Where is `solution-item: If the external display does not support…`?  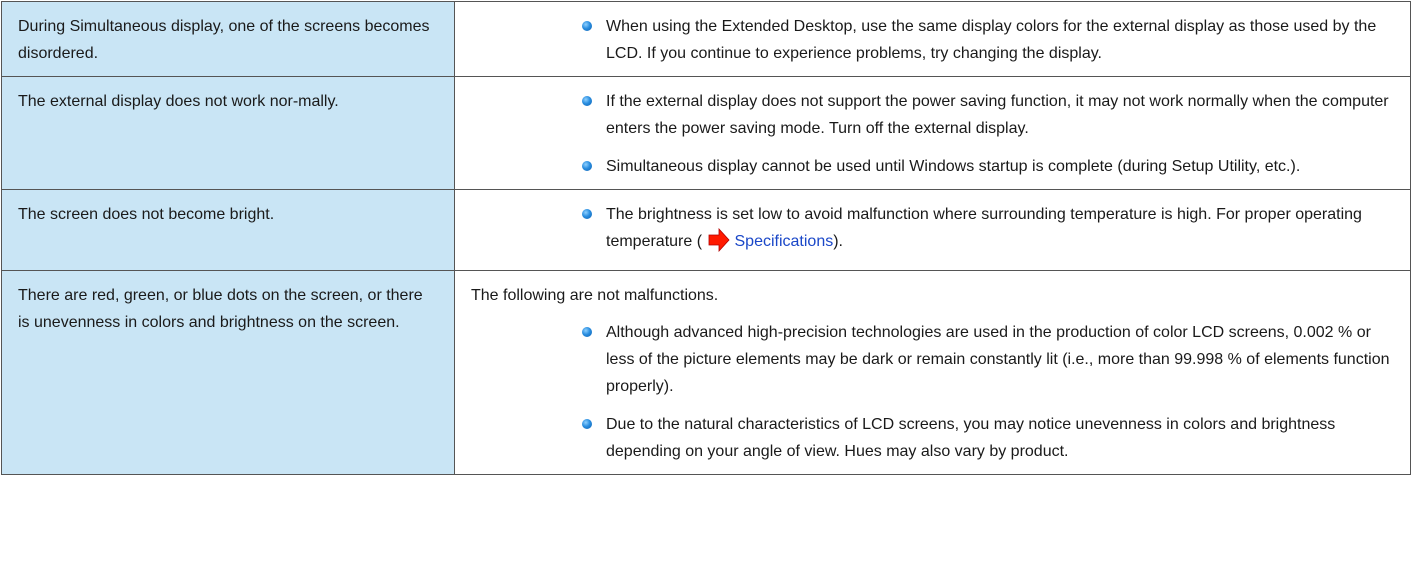 solution-item: If the external display does not support… is located at coordinates (986, 115).